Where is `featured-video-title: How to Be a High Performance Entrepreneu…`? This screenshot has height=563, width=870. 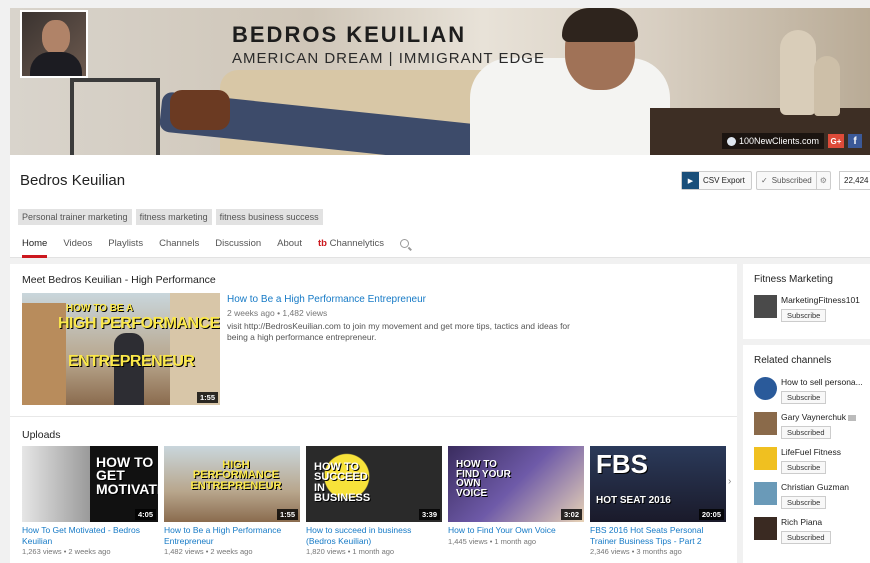
featured-video-title: How to Be a High Performance Entrepreneu… is located at coordinates (326, 299).